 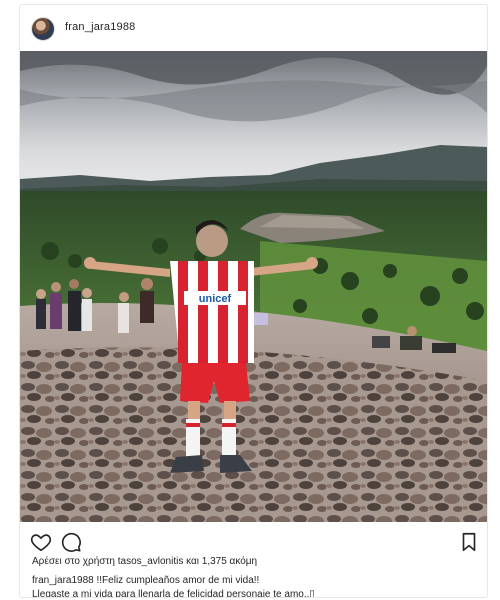 What do you see at coordinates (100, 27) in the screenshot?
I see `post-username: fran_jara1988` at bounding box center [100, 27].